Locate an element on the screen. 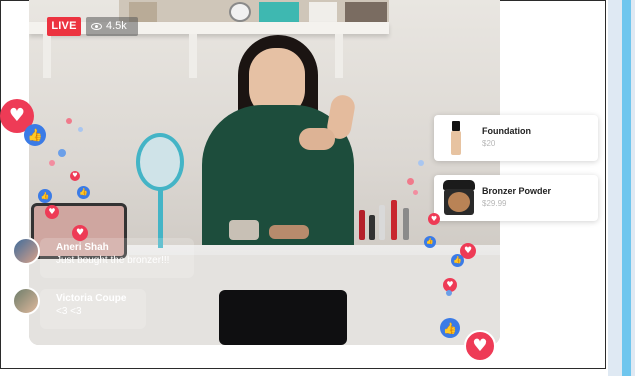 The height and width of the screenshot is (376, 635). makeup-mirror is located at coordinates (160, 162).